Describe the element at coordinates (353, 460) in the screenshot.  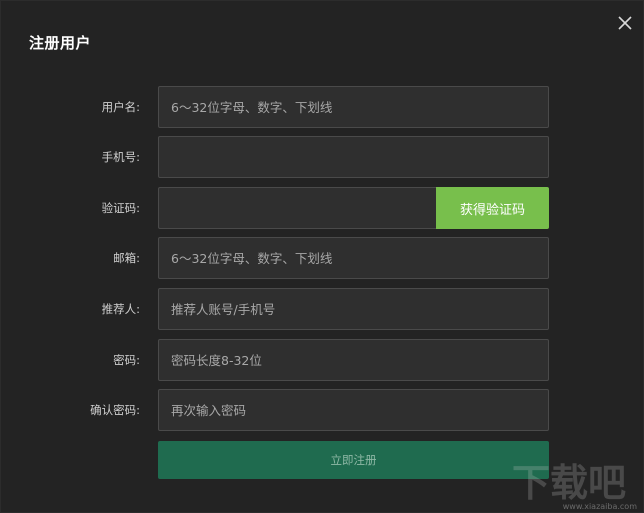
I see `register-submit-button: 立即注册` at that location.